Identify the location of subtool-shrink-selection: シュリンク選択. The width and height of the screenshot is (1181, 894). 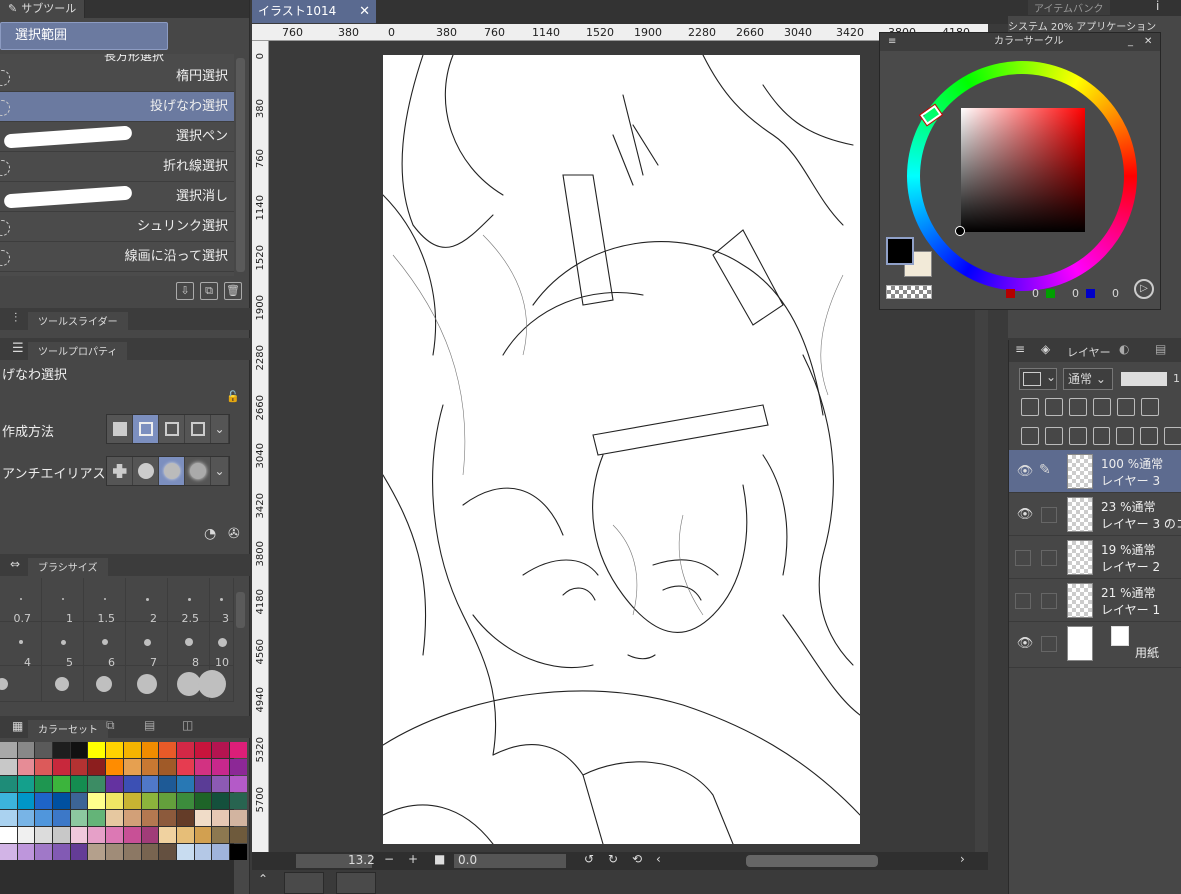
(117, 227).